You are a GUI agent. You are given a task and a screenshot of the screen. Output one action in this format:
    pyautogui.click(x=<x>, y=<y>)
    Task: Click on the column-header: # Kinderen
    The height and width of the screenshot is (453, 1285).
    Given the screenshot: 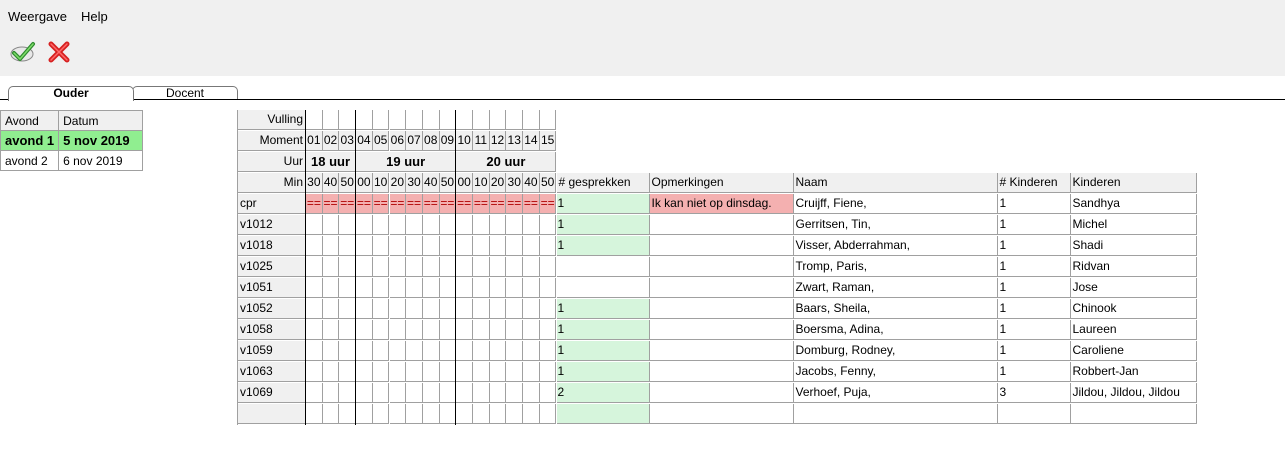 What is the action you would take?
    pyautogui.click(x=1034, y=183)
    